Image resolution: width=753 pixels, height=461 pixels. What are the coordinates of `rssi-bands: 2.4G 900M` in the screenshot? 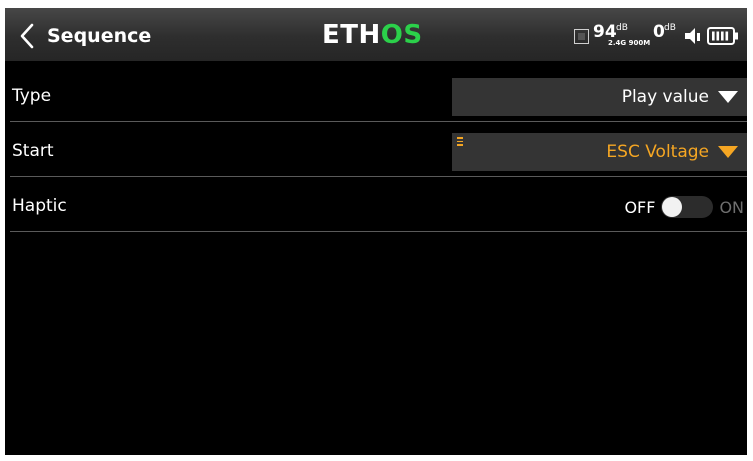 It's located at (629, 43).